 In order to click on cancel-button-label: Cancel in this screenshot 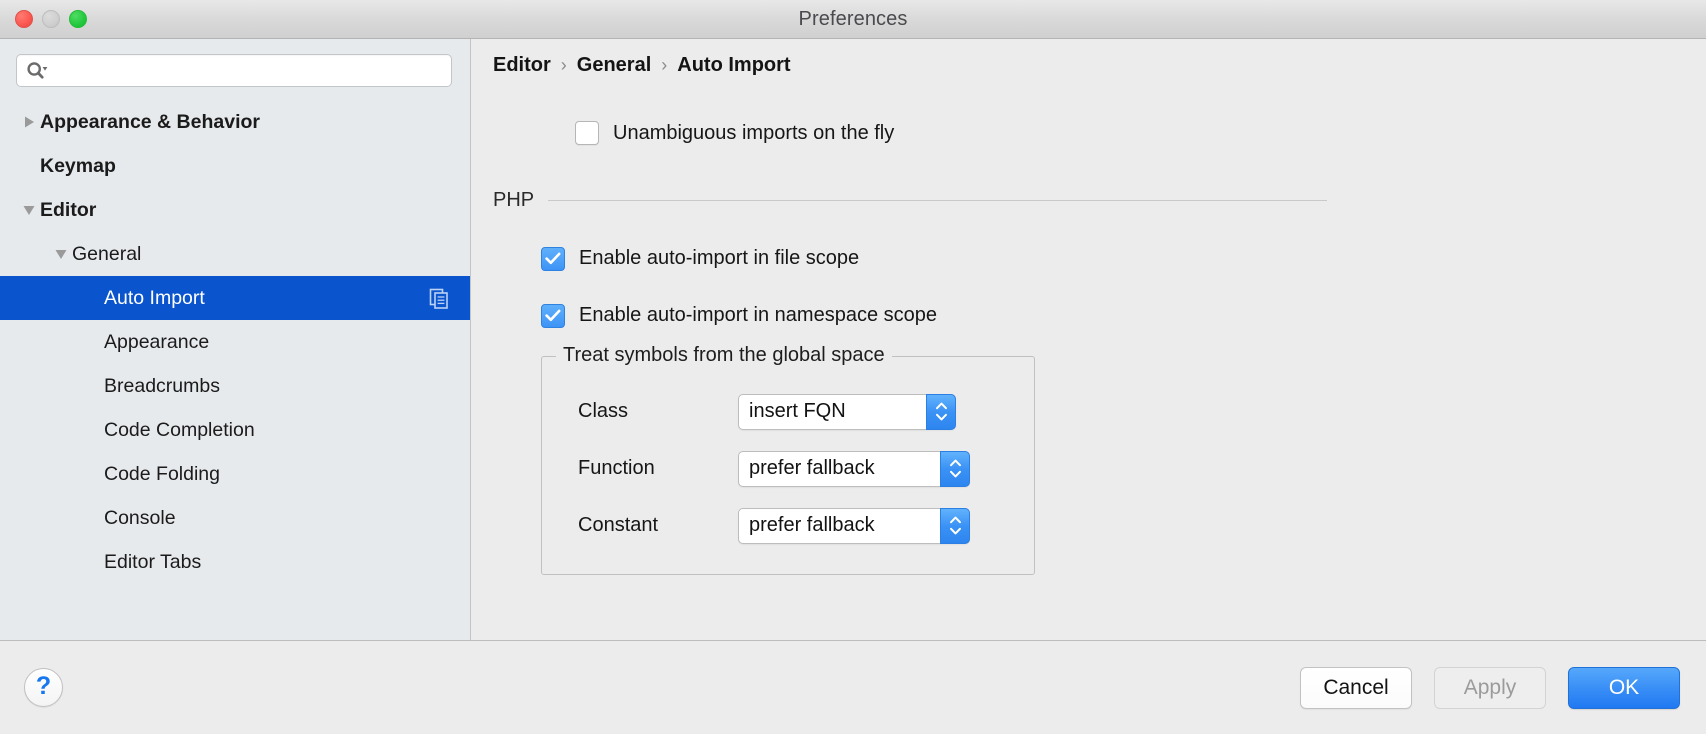, I will do `click(1356, 687)`.